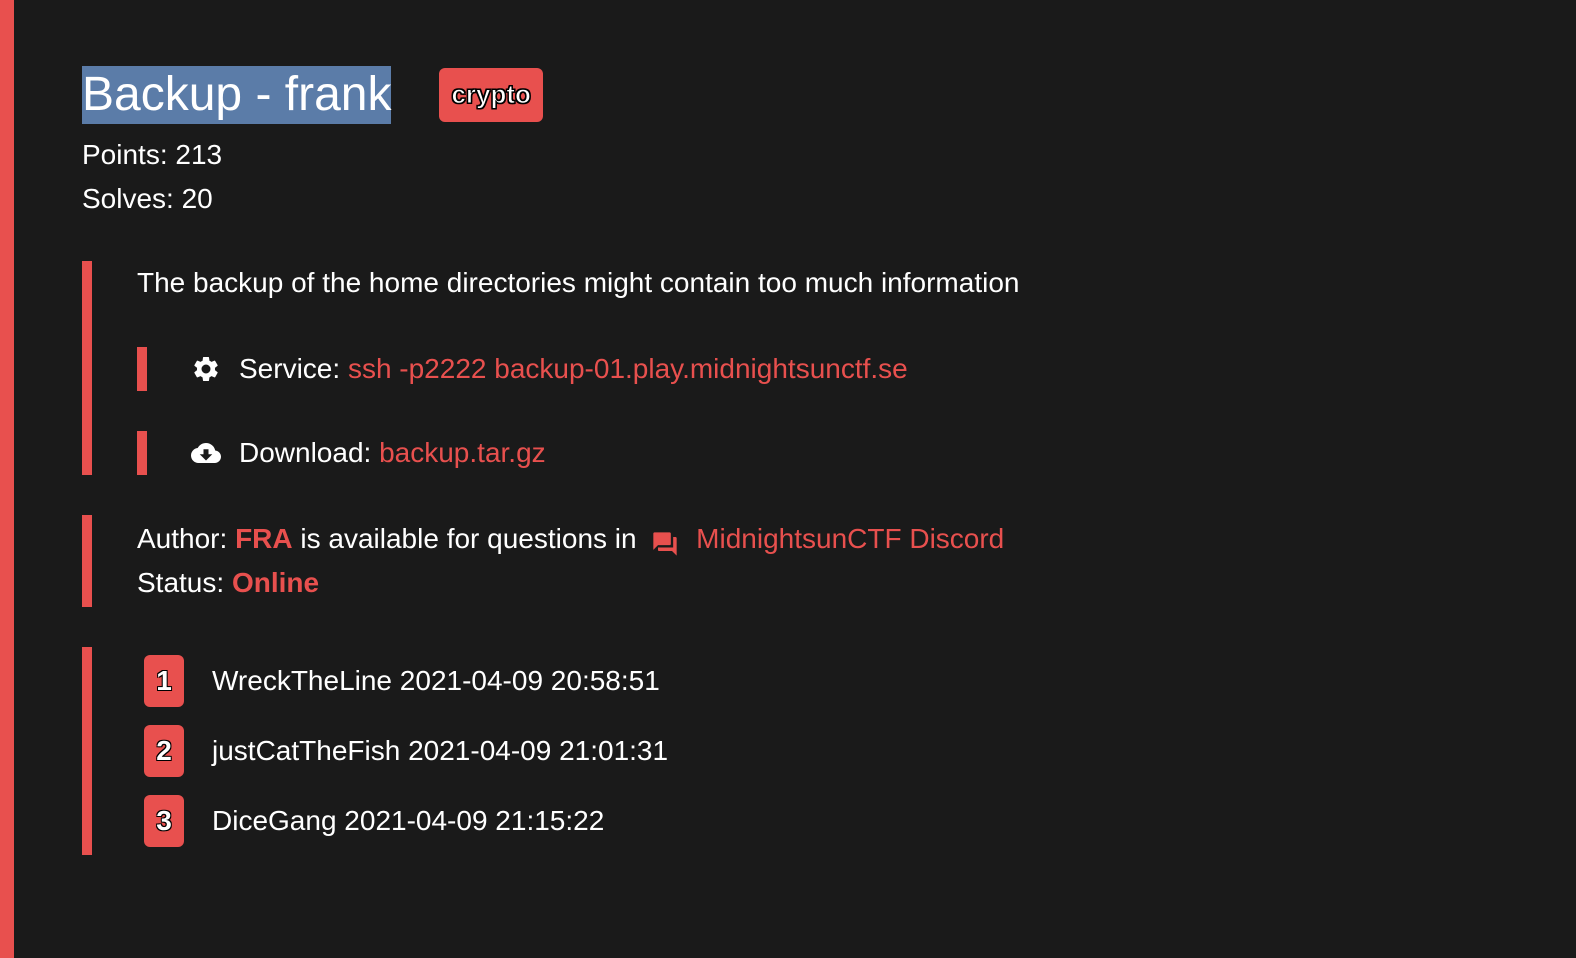  Describe the element at coordinates (782, 199) in the screenshot. I see `solves-stat: Solves: 20` at that location.